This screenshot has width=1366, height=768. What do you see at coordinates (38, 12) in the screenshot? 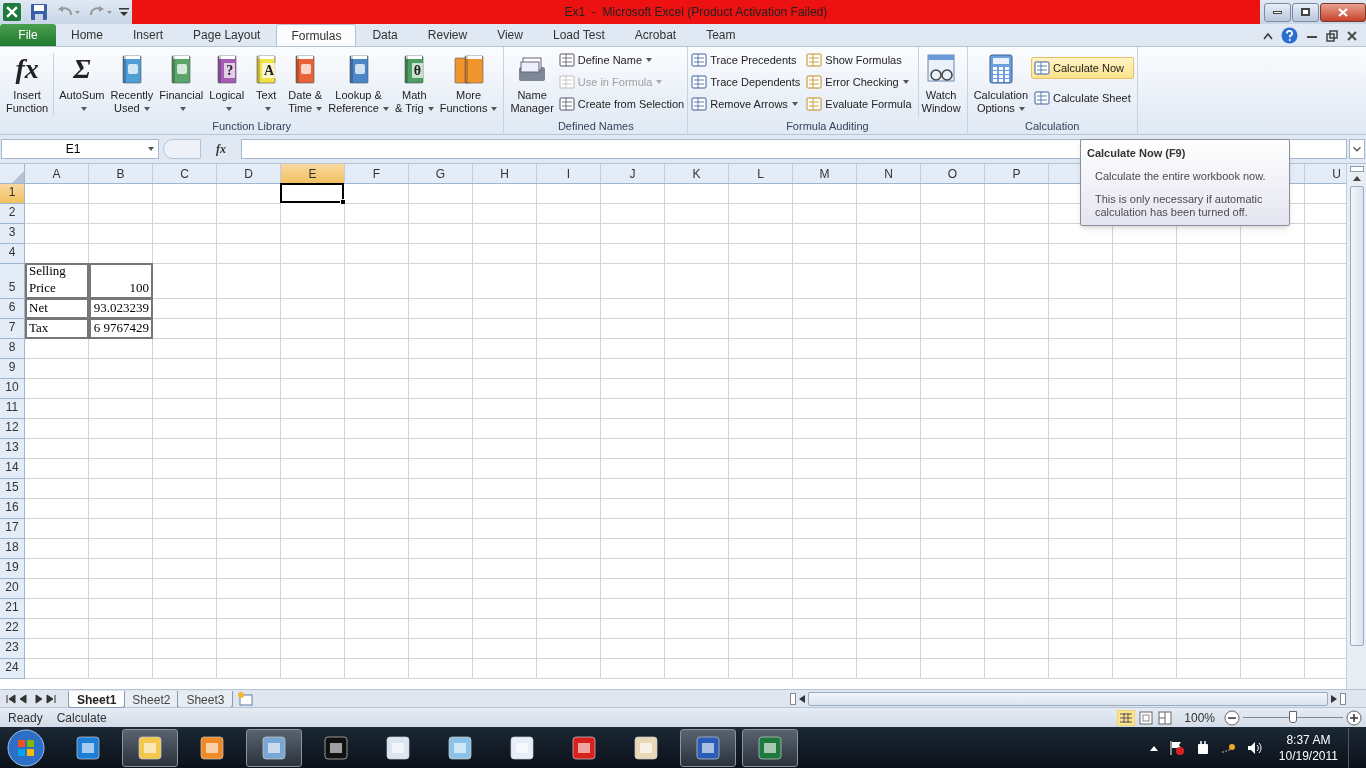
I see `save-icon` at bounding box center [38, 12].